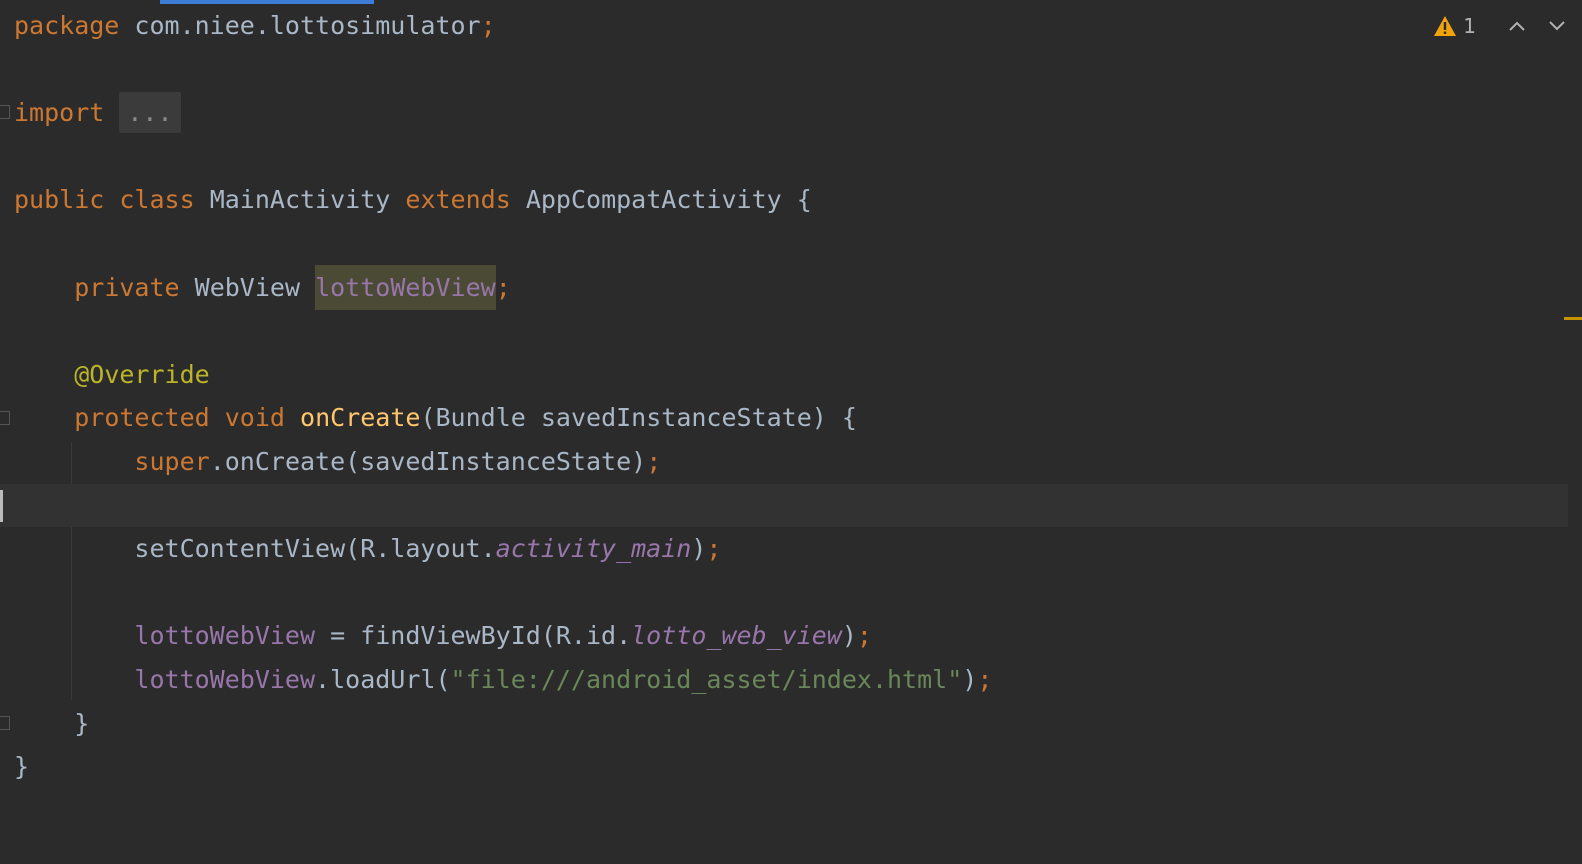 The image size is (1582, 864). What do you see at coordinates (405, 287) in the screenshot?
I see `field-declaration-highlighted: lottoWebView` at bounding box center [405, 287].